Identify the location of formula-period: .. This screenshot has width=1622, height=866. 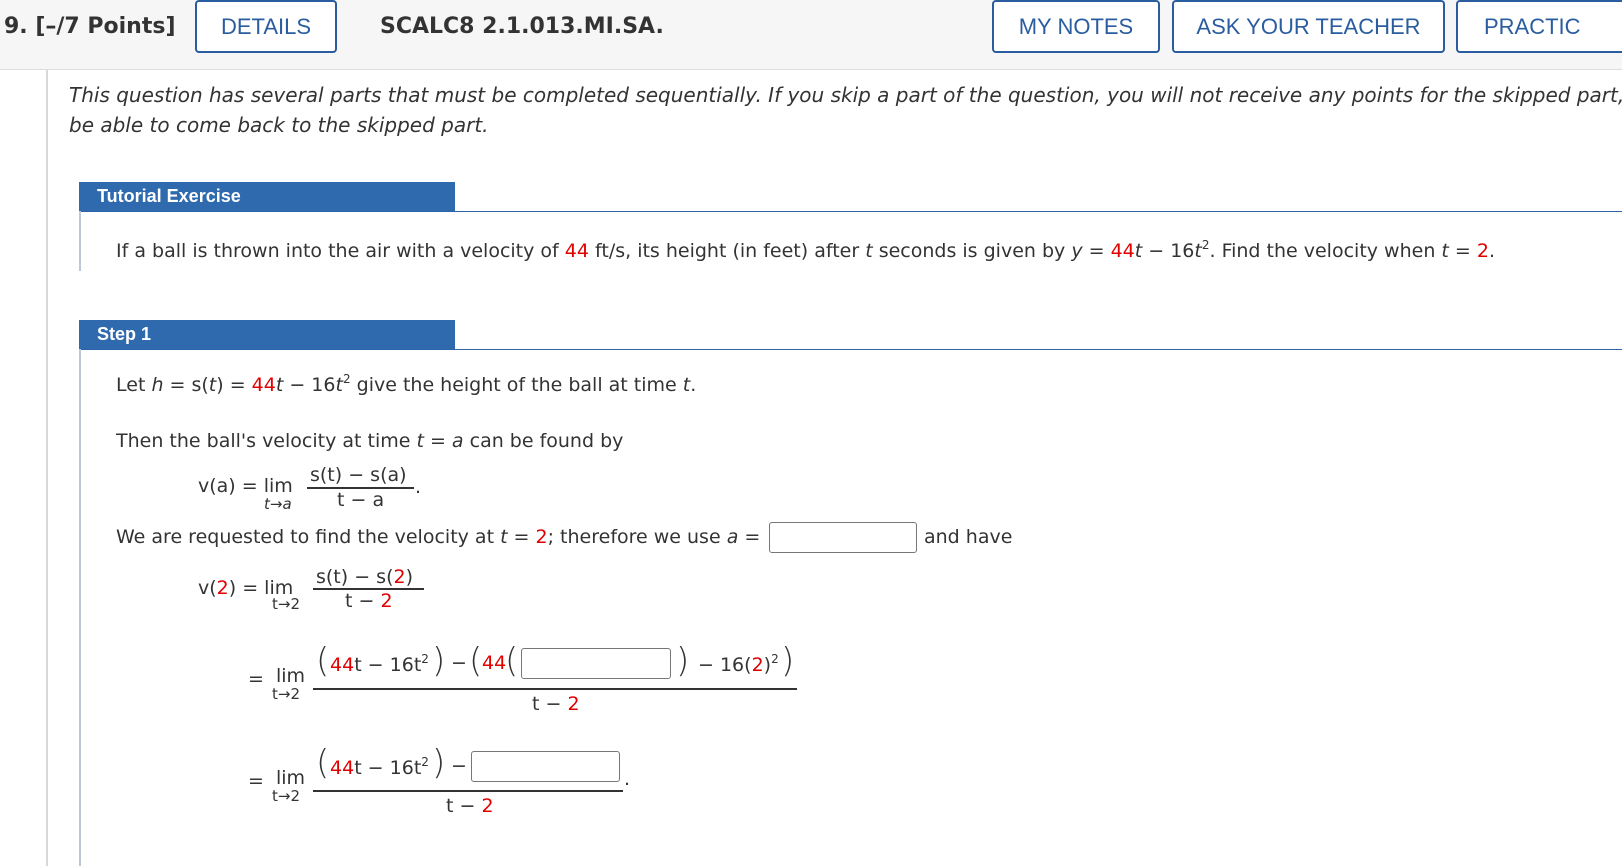
(418, 487).